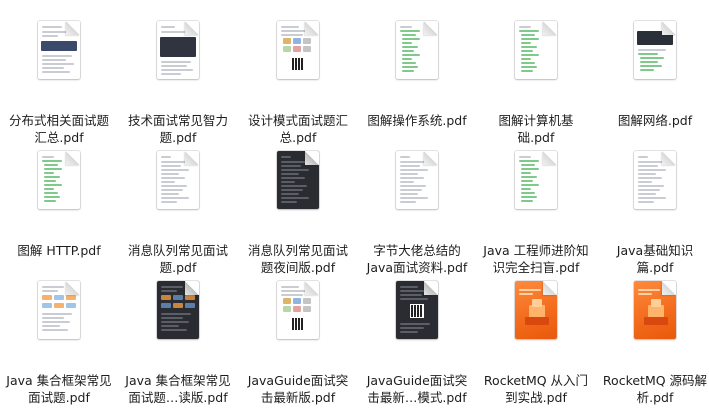  I want to click on file-name: 图解网络.pdf, so click(652, 120).